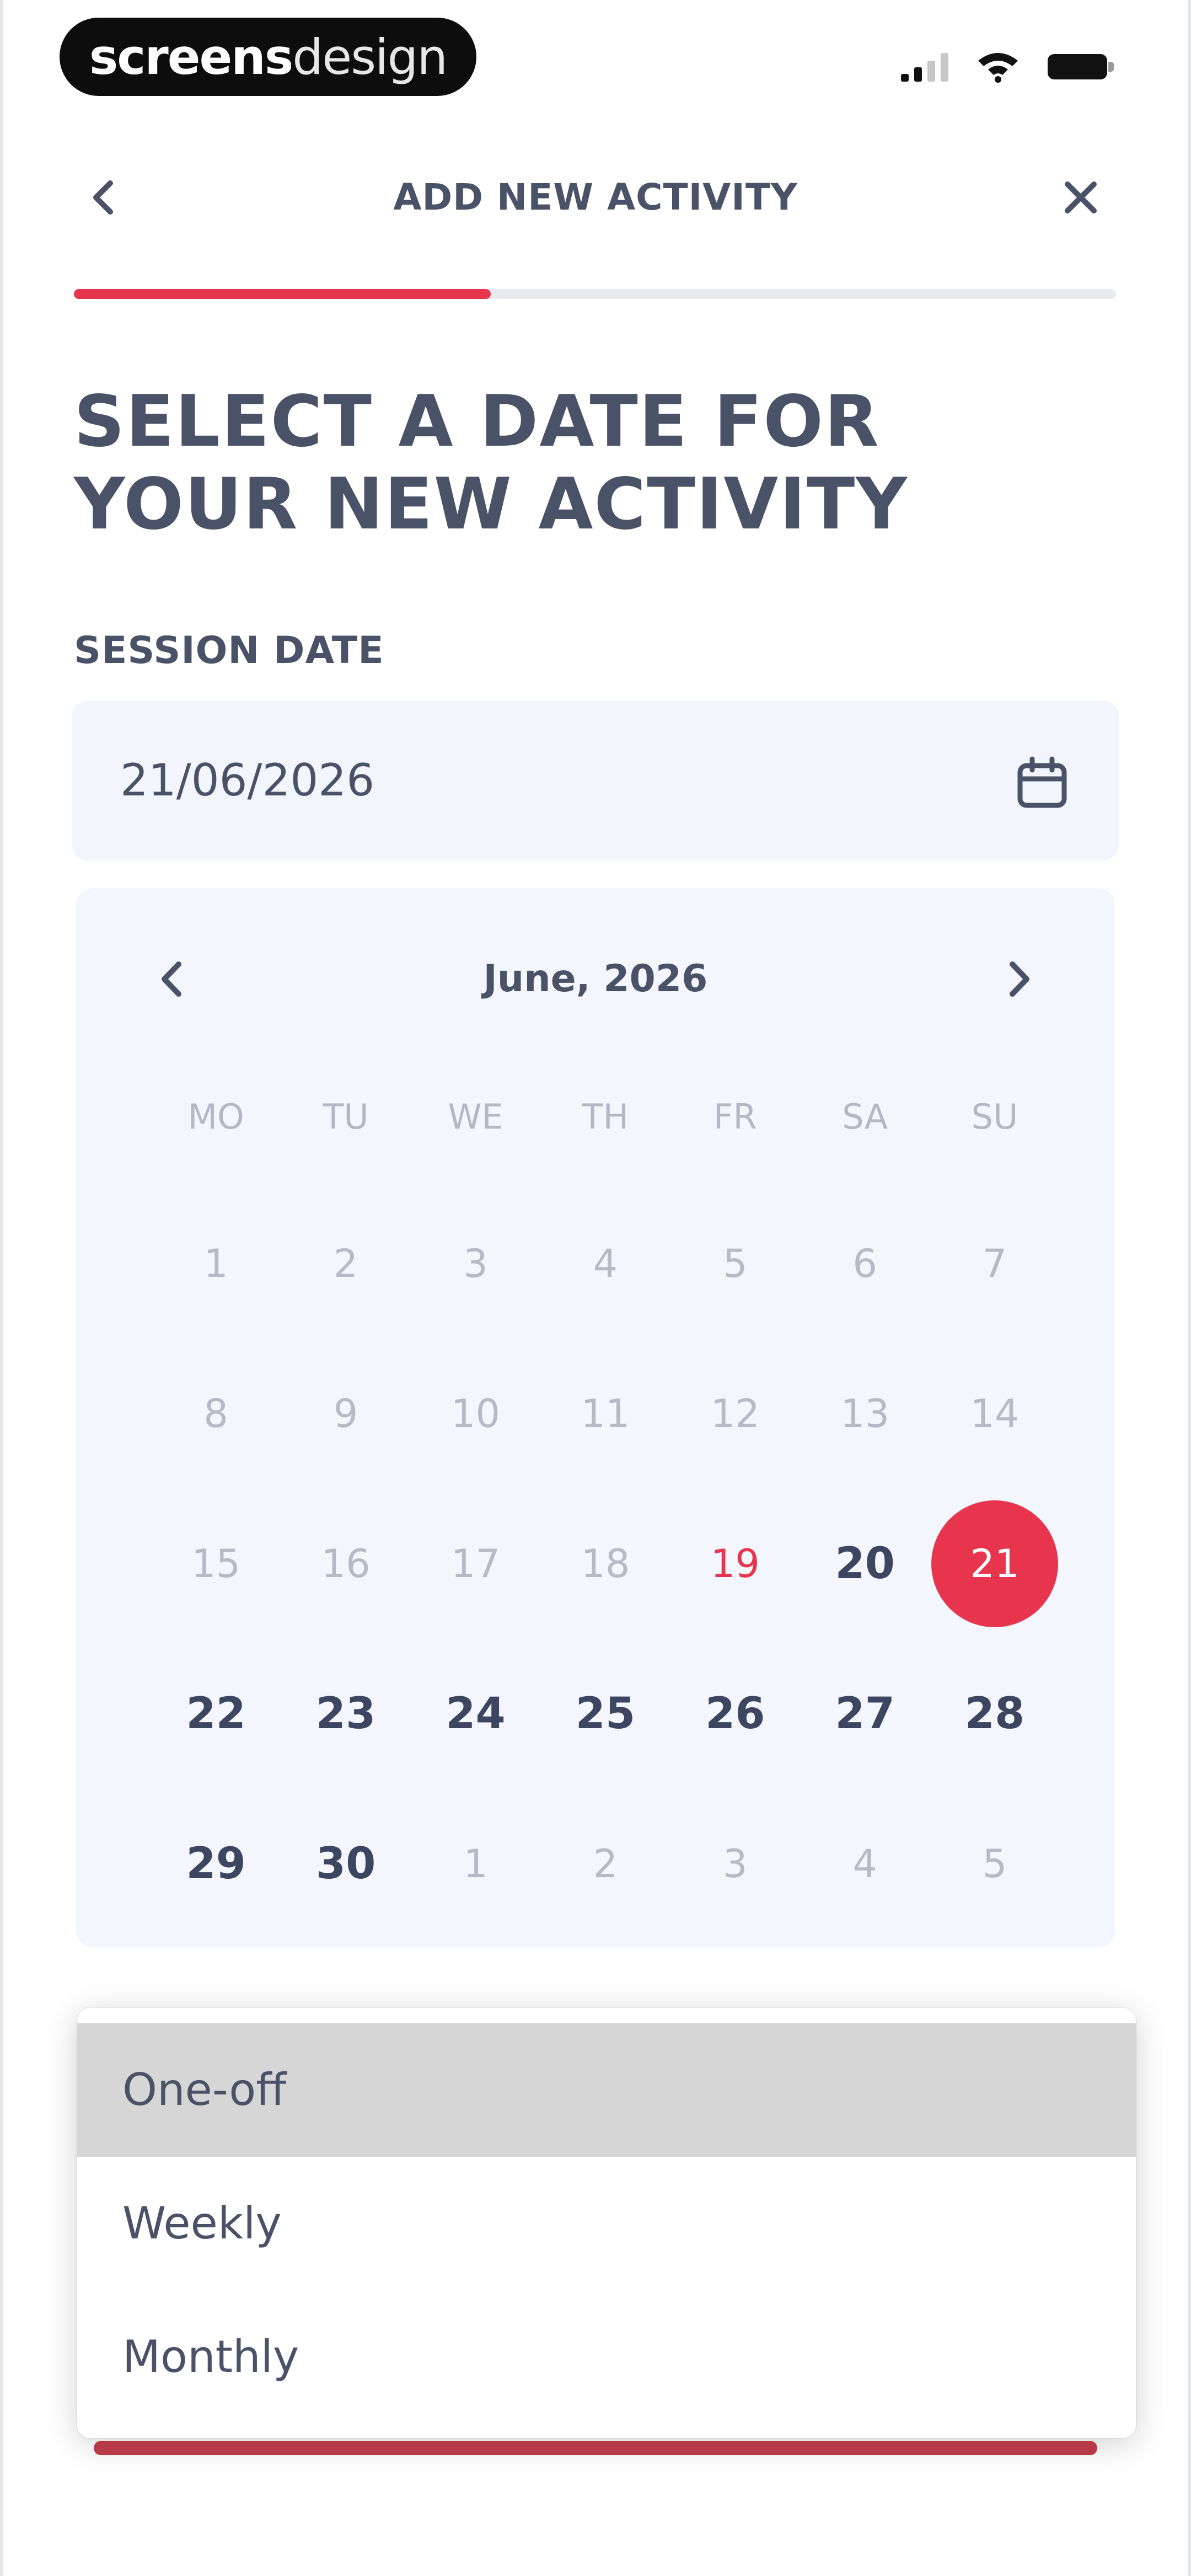 This screenshot has height=2576, width=1191. I want to click on calendar-day: 7, so click(995, 1264).